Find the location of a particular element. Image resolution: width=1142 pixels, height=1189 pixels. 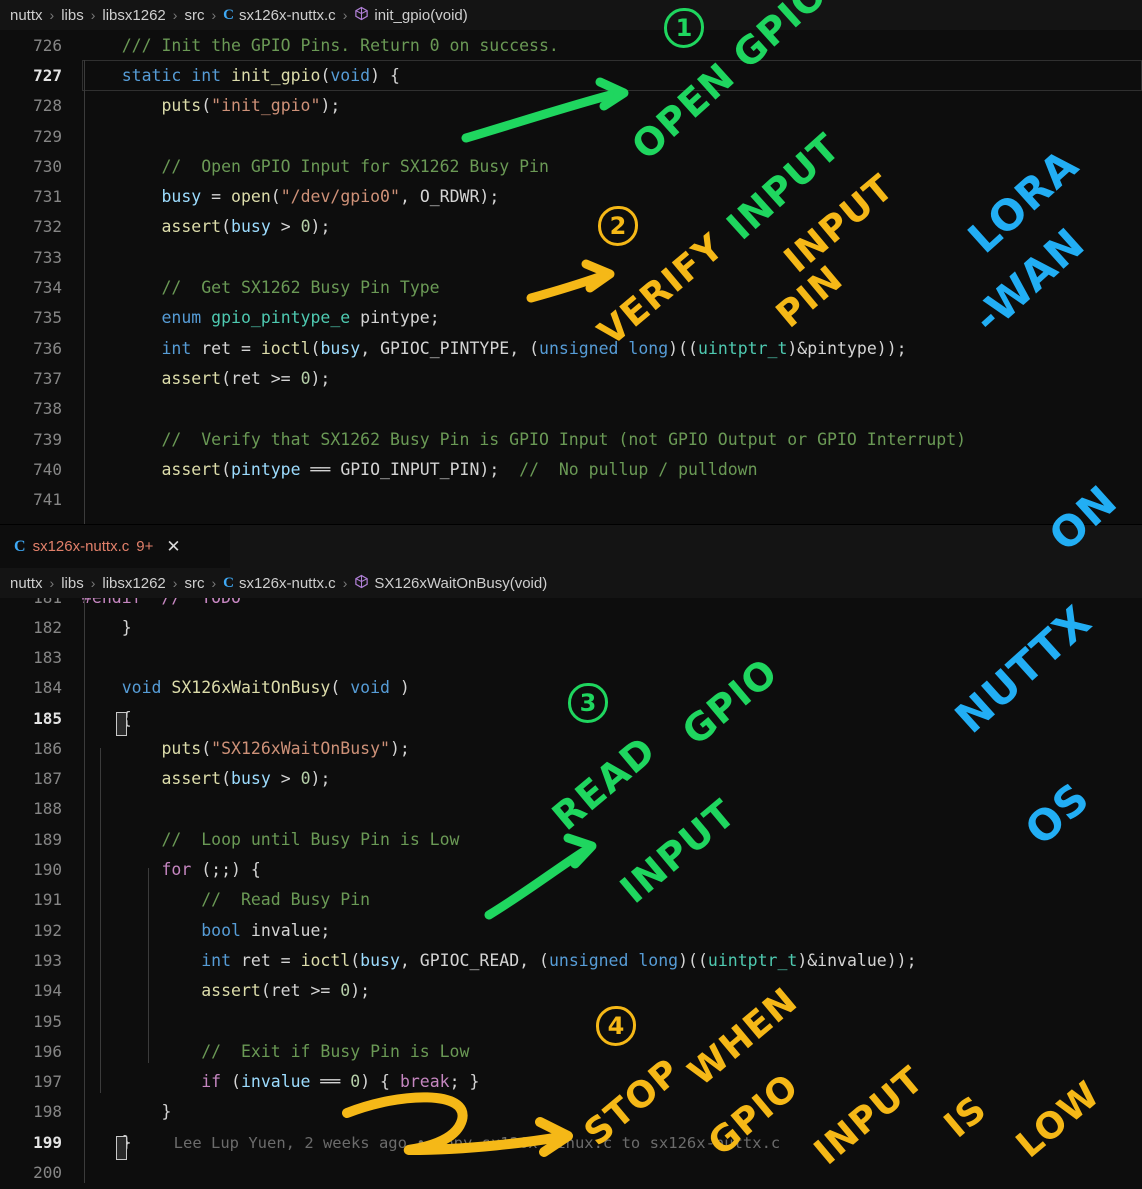

line-number: 195 is located at coordinates (47, 1021).